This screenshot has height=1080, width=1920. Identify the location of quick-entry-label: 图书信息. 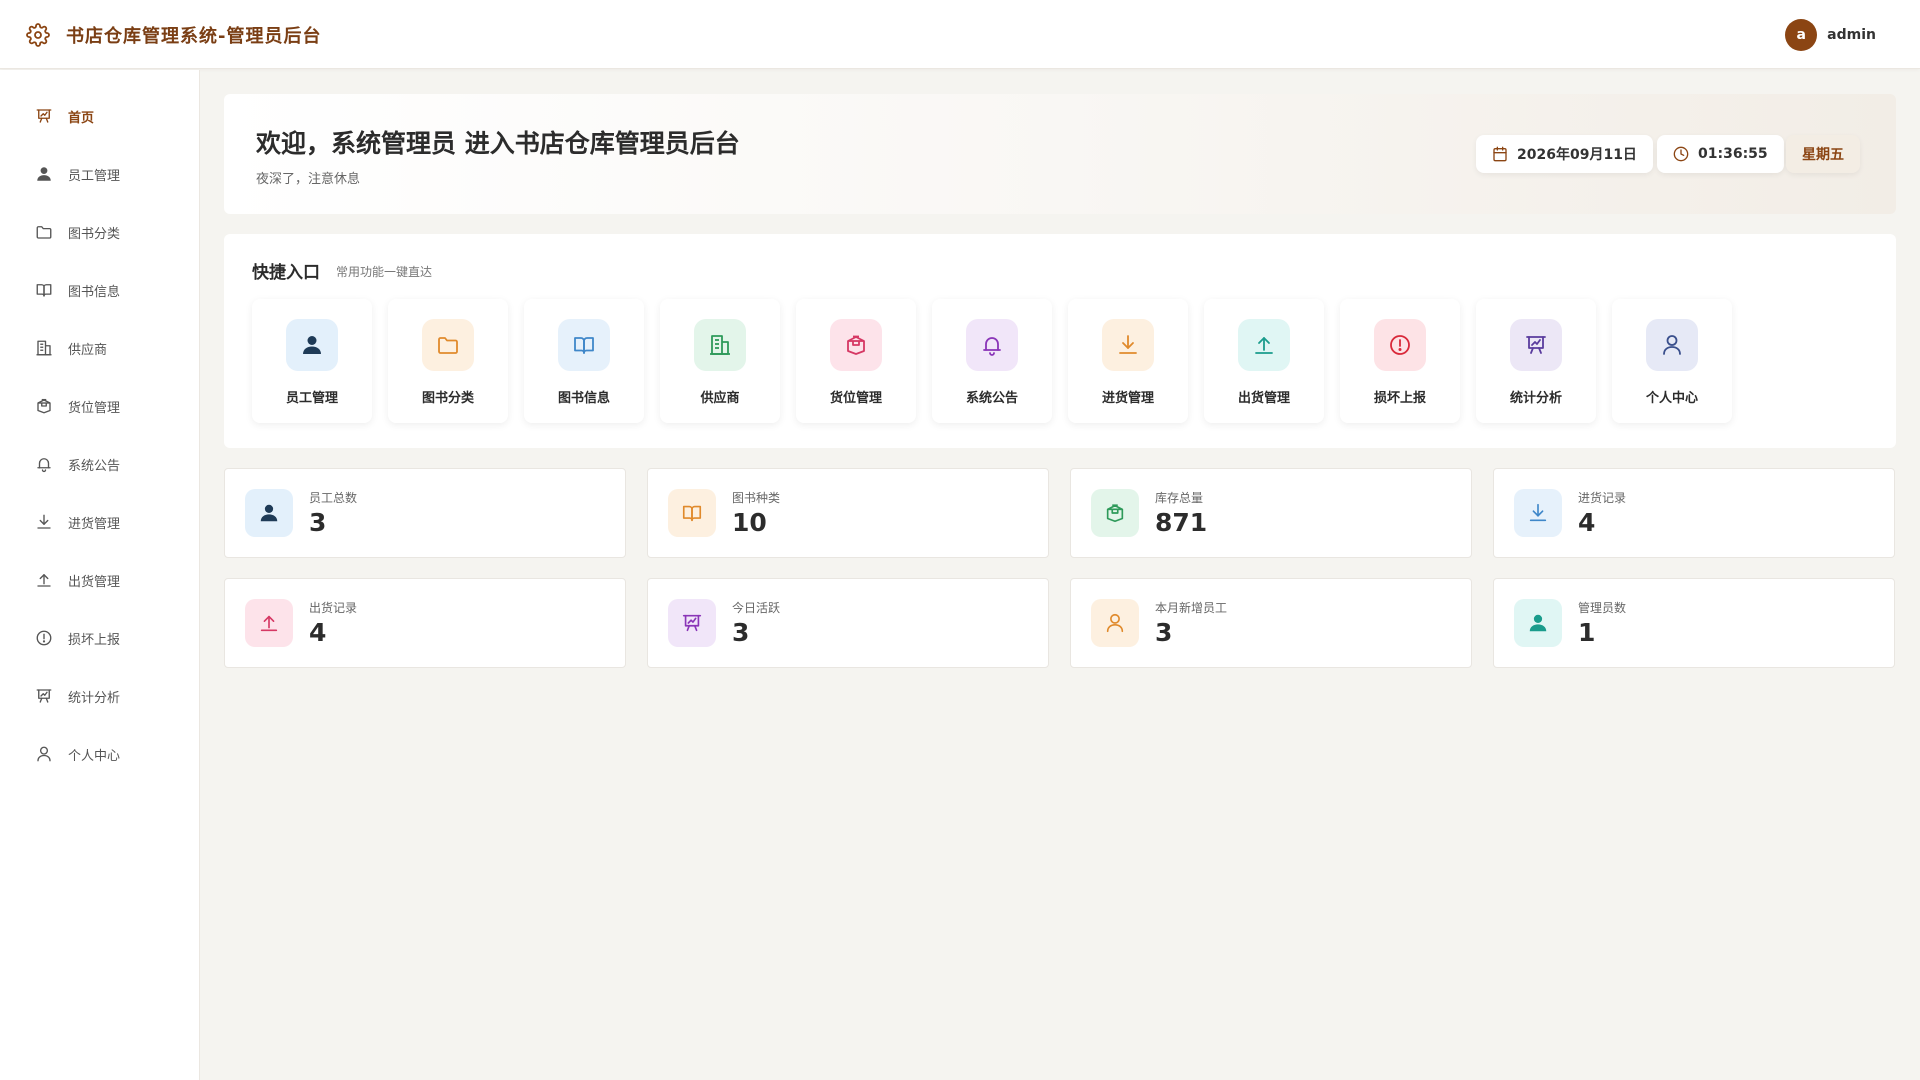
(583, 398).